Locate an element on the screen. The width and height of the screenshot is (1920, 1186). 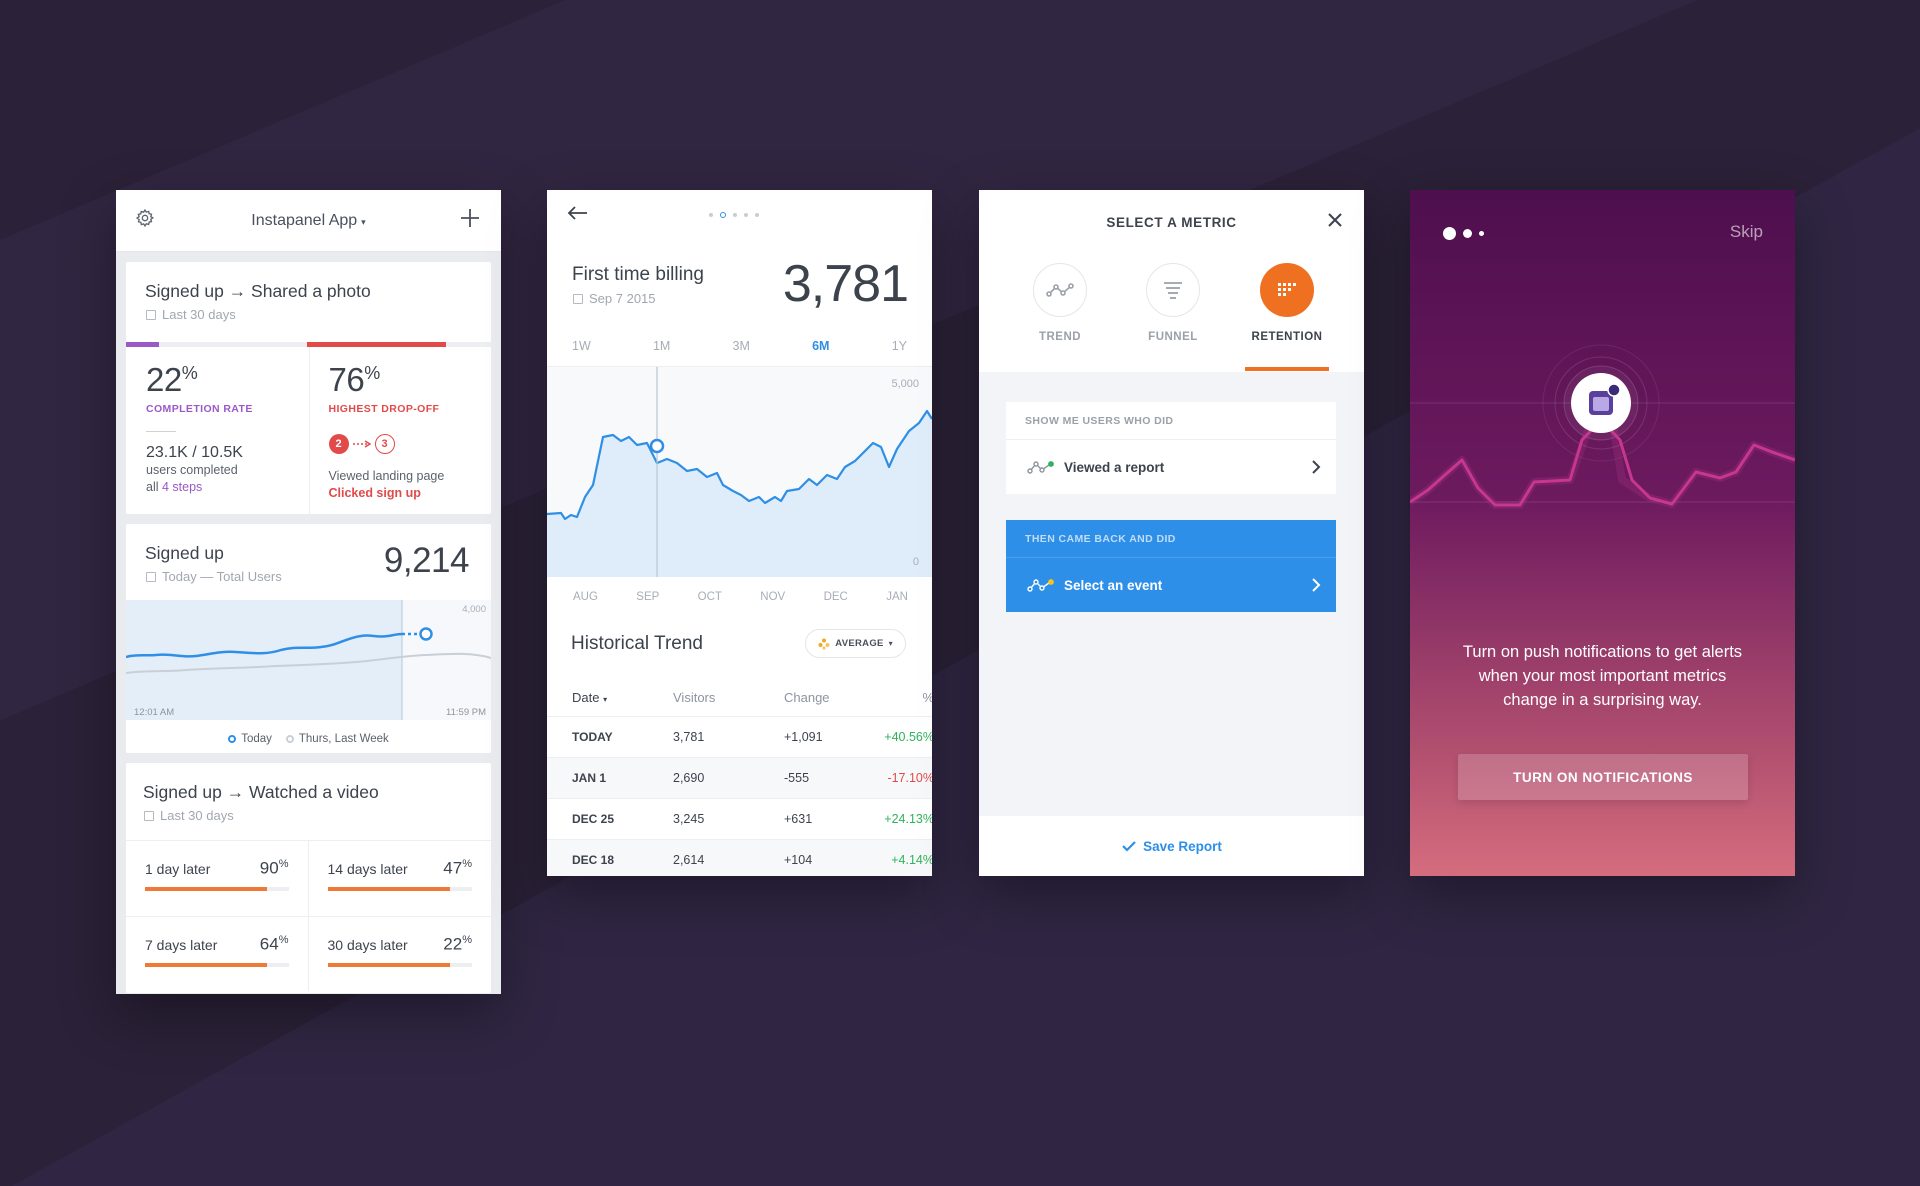
row-visitors: 3,781 is located at coordinates (689, 737).